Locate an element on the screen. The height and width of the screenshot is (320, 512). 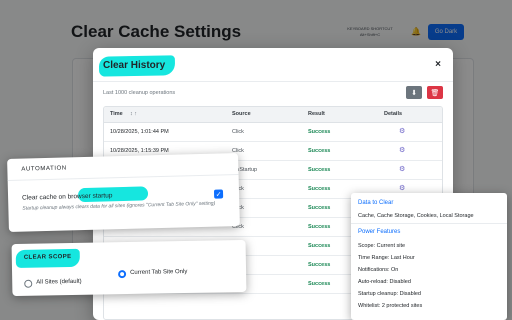
download-icon: ⬇ is located at coordinates (414, 93).